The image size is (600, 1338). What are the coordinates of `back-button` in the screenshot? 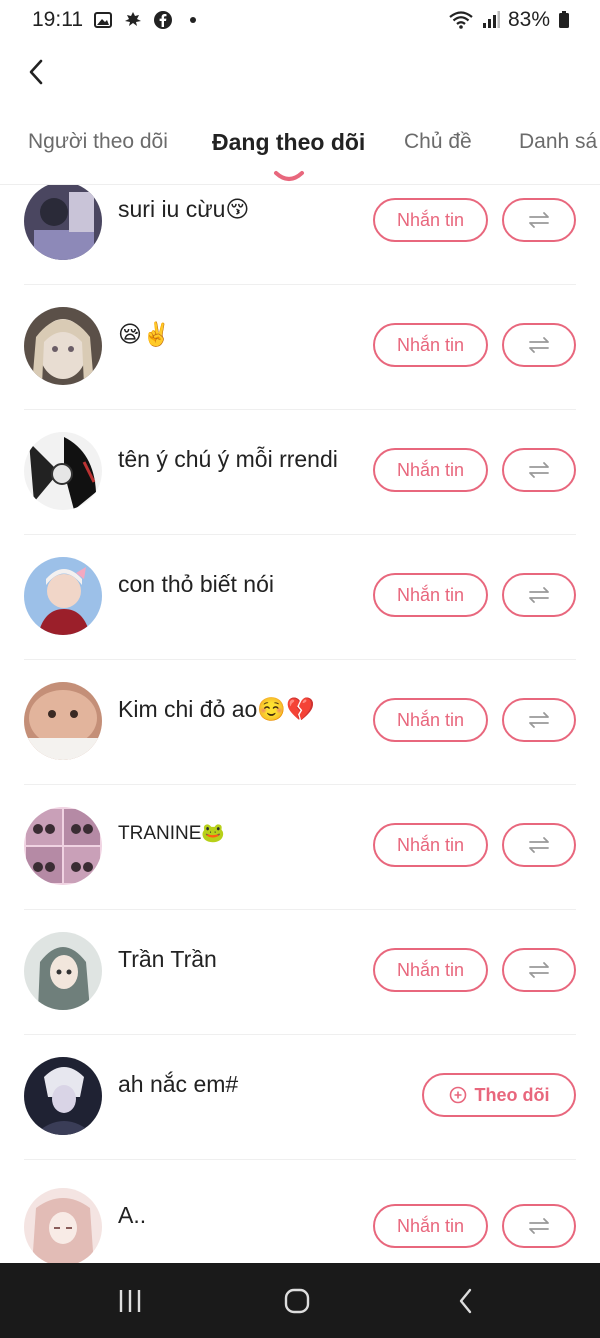 It's located at (36, 72).